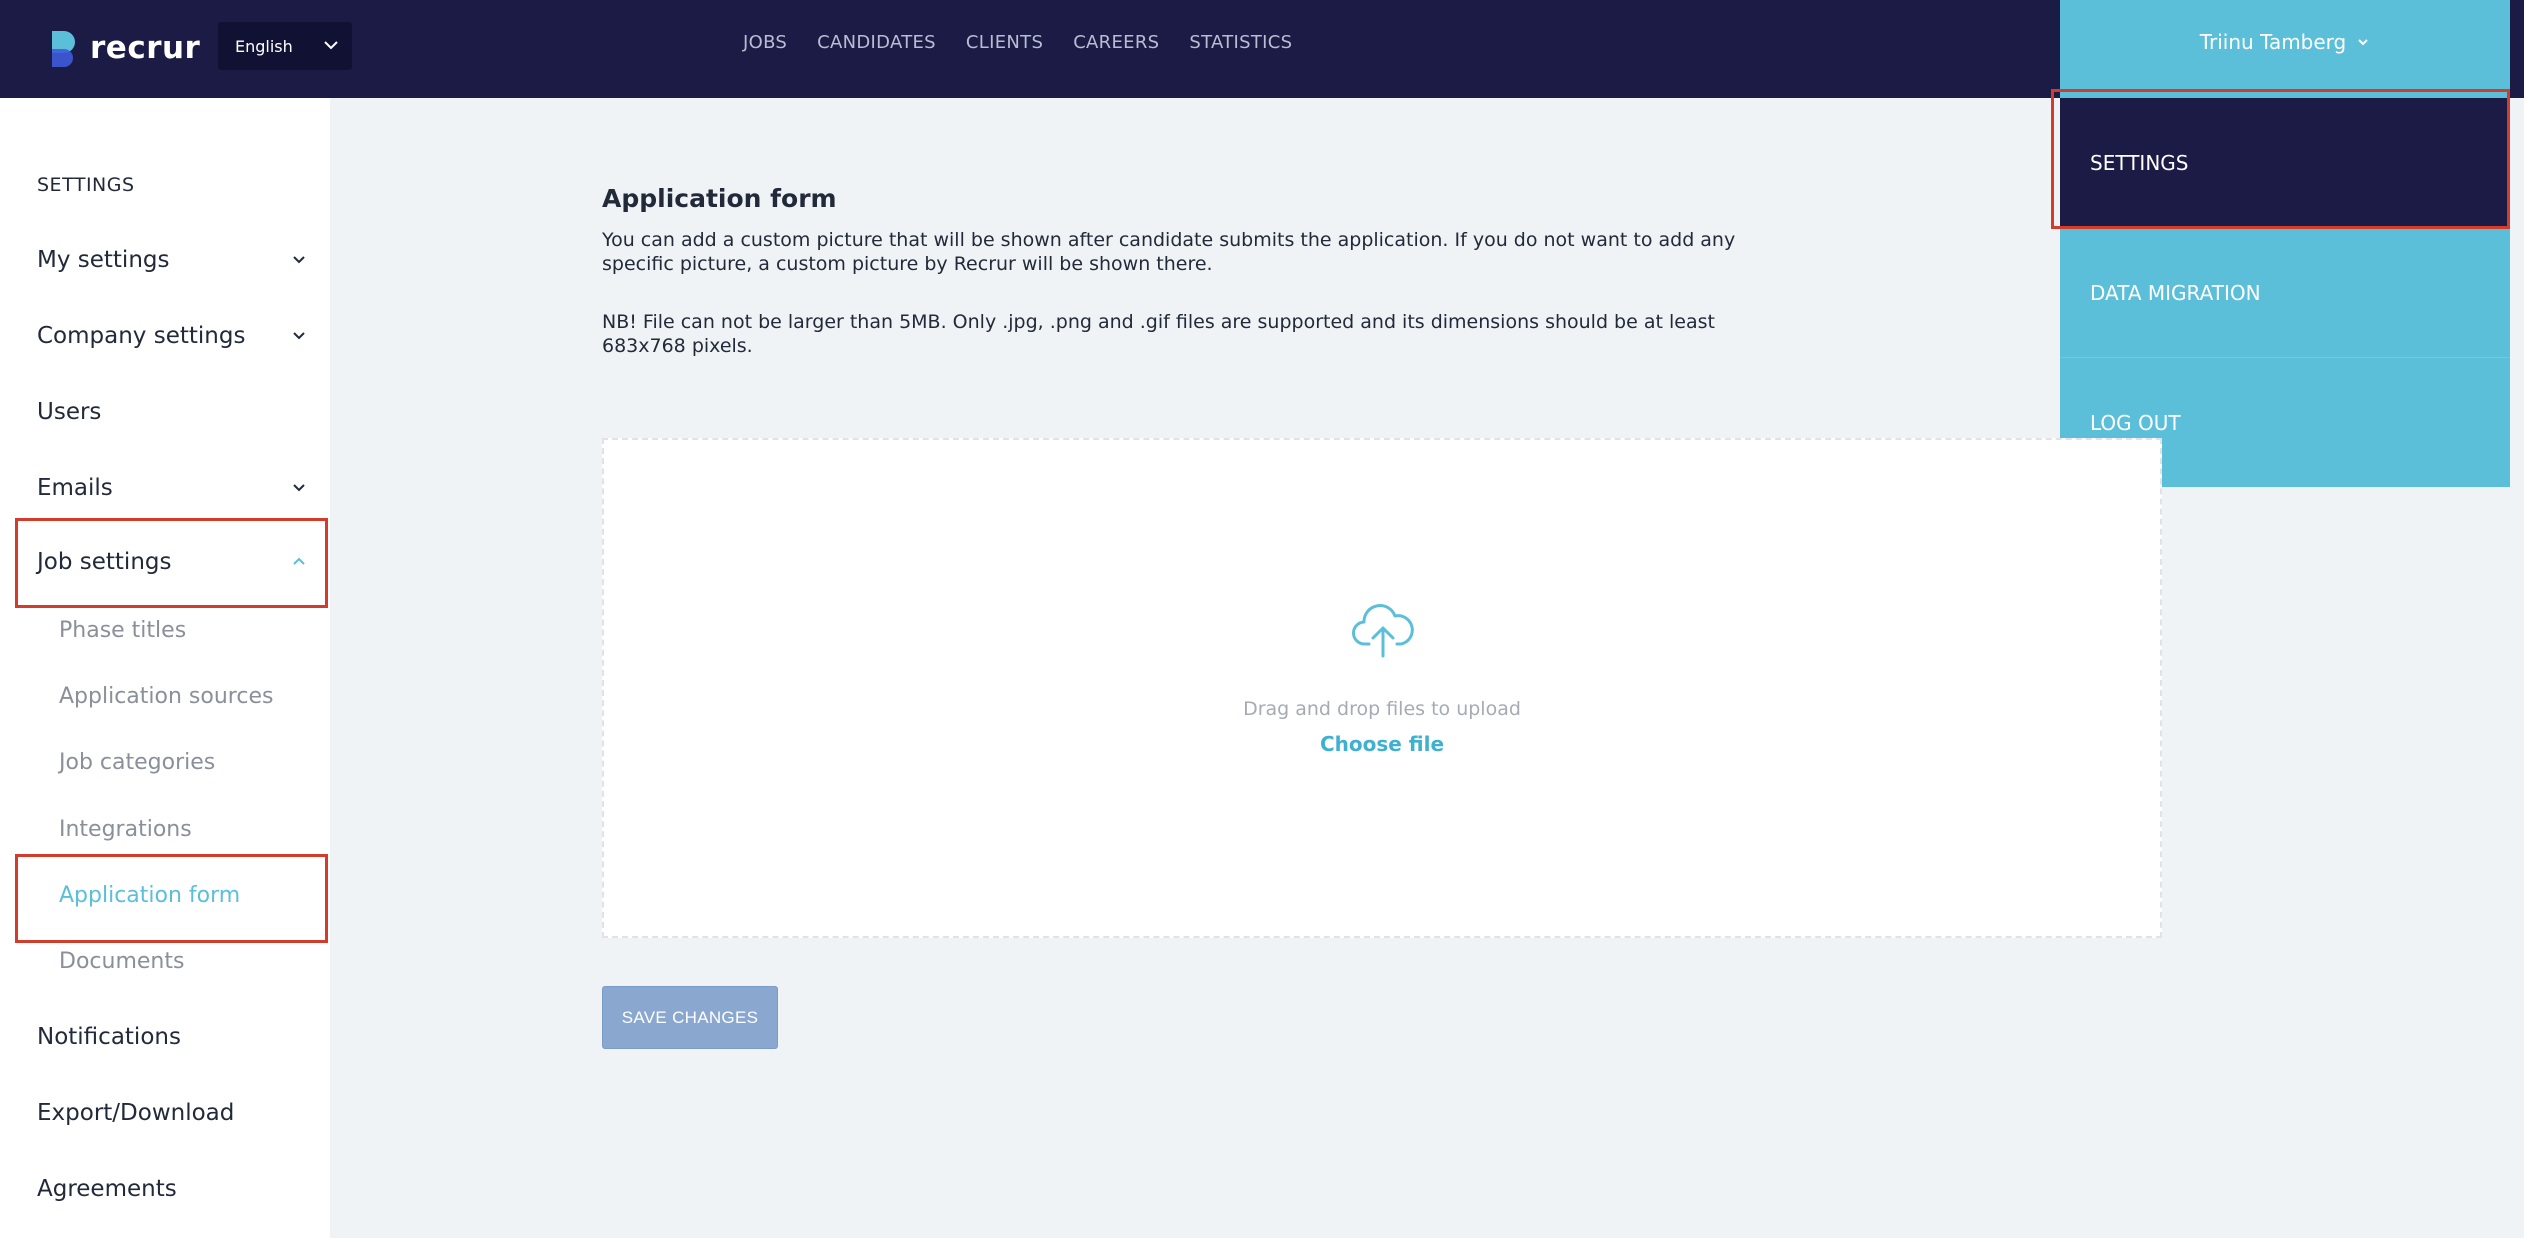 The height and width of the screenshot is (1238, 2524). I want to click on page-title: Application form, so click(719, 198).